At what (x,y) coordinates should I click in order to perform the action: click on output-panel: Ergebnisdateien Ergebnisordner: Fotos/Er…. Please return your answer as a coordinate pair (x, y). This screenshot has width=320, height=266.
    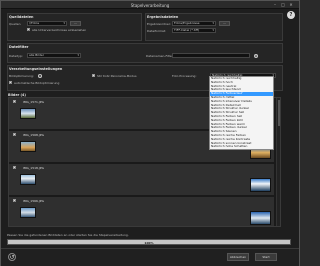
    Looking at the image, I should click on (214, 27).